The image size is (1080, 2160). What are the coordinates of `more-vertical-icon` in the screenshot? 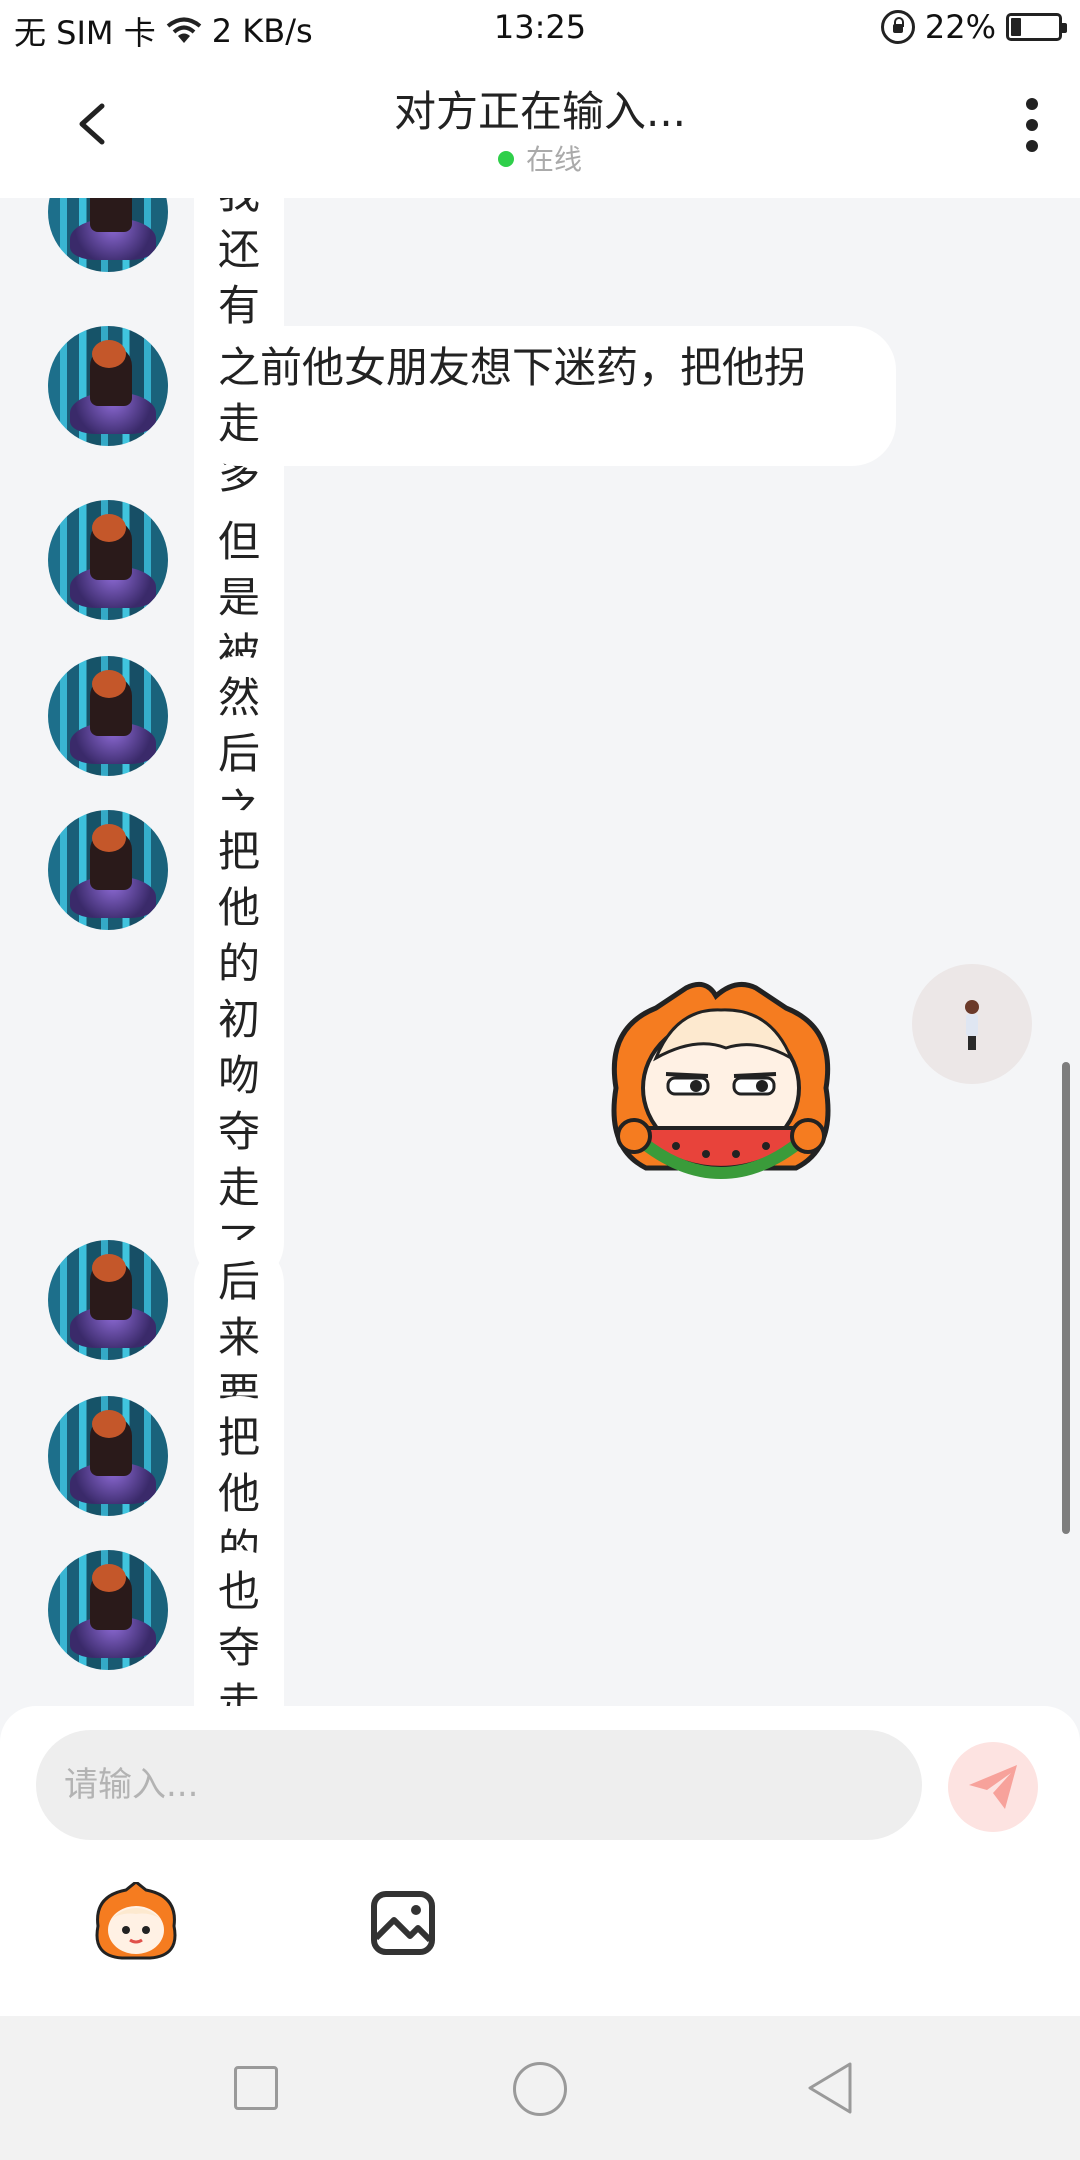 It's located at (1032, 126).